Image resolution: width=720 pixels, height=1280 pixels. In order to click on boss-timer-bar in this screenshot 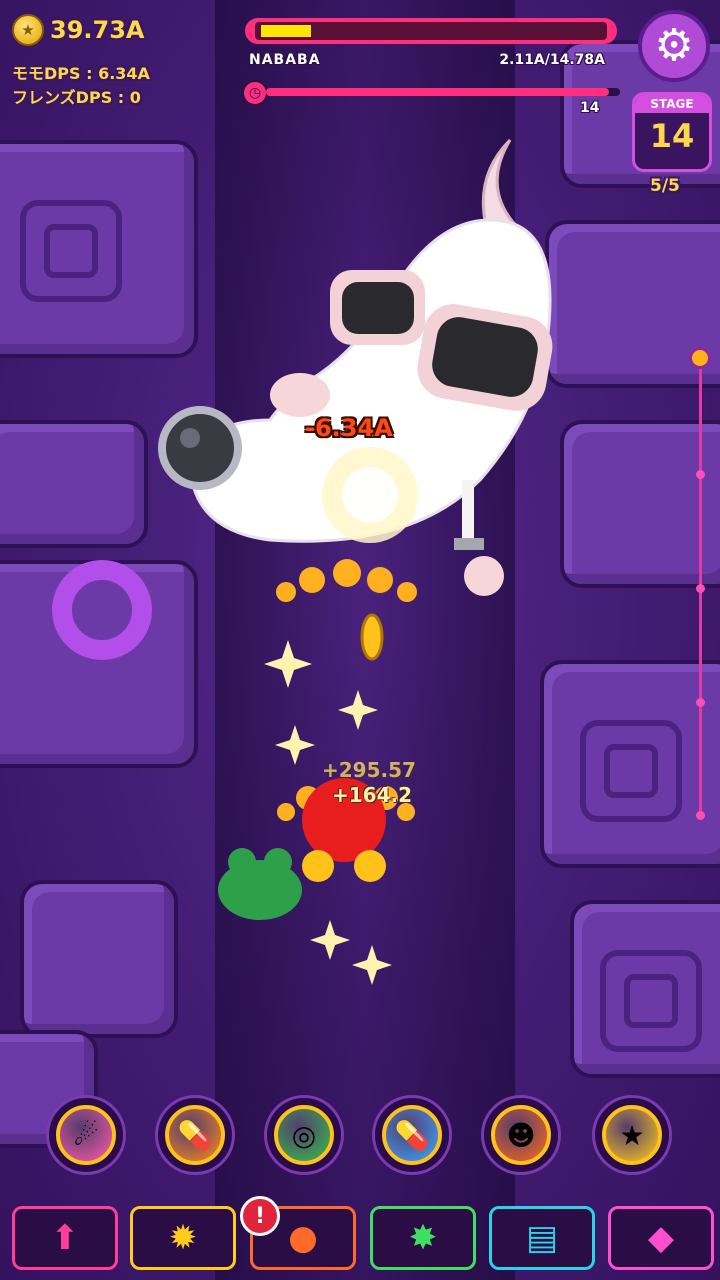, I will do `click(443, 92)`.